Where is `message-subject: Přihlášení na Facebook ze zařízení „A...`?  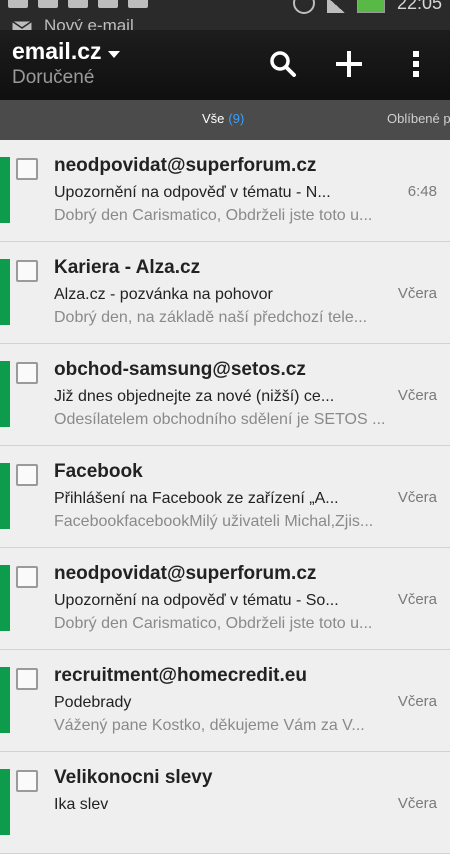 message-subject: Přihlášení na Facebook ze zařízení „A... is located at coordinates (196, 498).